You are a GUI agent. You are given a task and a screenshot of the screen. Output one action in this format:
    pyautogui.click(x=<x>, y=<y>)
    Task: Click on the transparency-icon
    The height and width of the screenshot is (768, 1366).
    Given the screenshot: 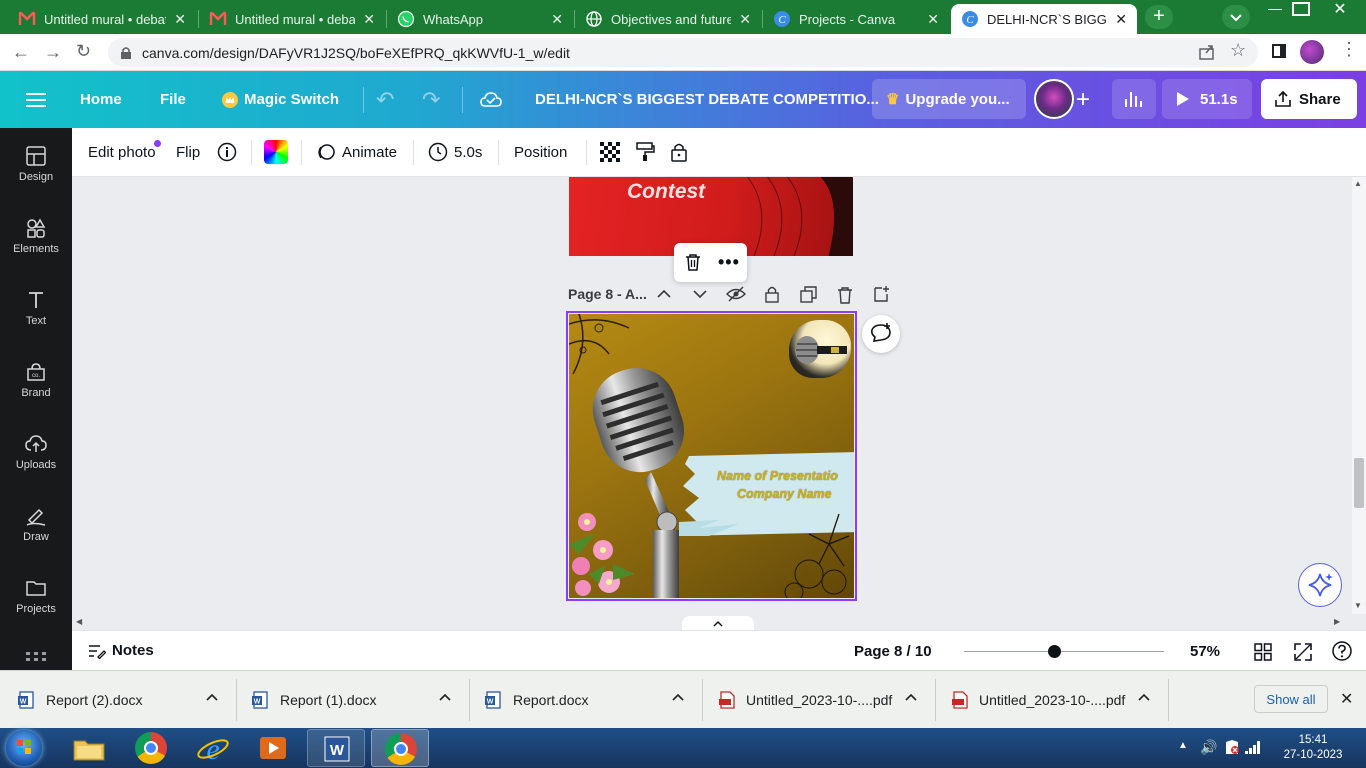 What is the action you would take?
    pyautogui.click(x=610, y=152)
    